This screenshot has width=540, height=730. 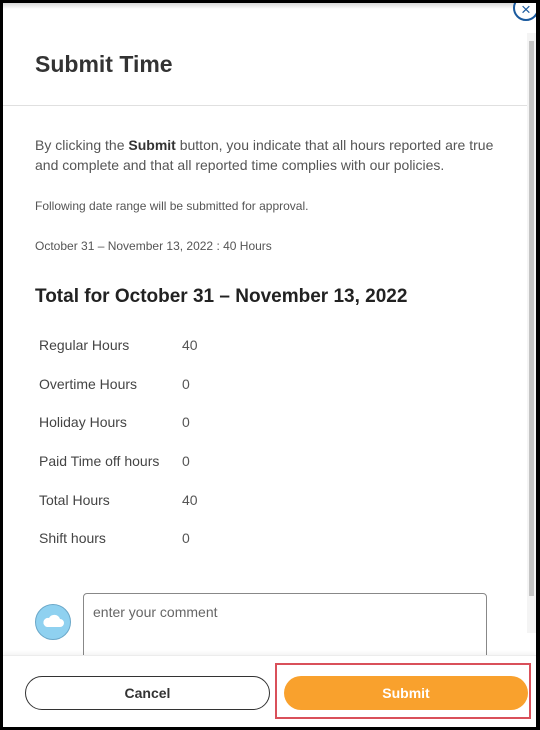 What do you see at coordinates (99, 461) in the screenshot?
I see `hours-label: Paid Time off hours` at bounding box center [99, 461].